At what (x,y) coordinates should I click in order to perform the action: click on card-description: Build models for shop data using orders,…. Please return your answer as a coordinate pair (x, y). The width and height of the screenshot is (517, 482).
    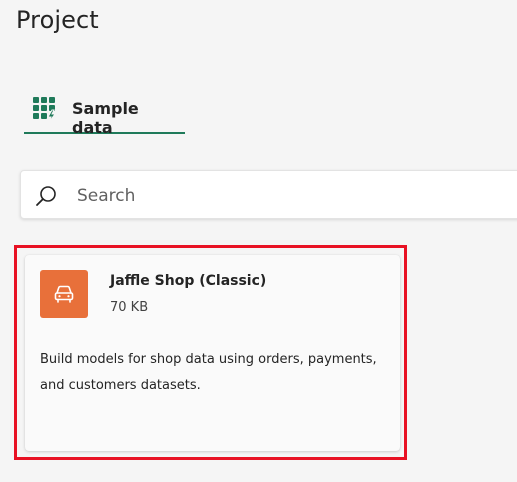
    Looking at the image, I should click on (208, 372).